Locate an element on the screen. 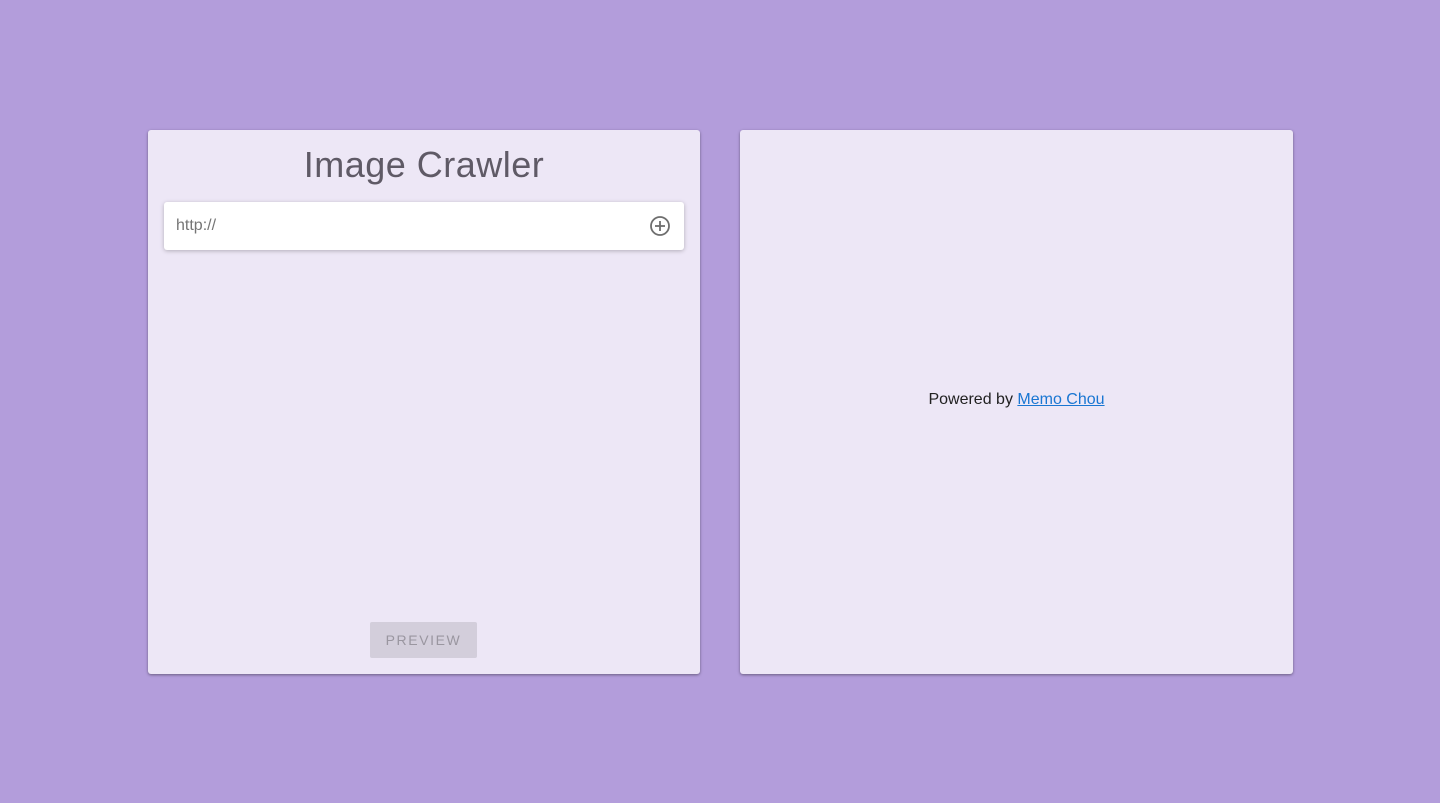 The image size is (1440, 803). page-title: Image Crawler is located at coordinates (424, 164).